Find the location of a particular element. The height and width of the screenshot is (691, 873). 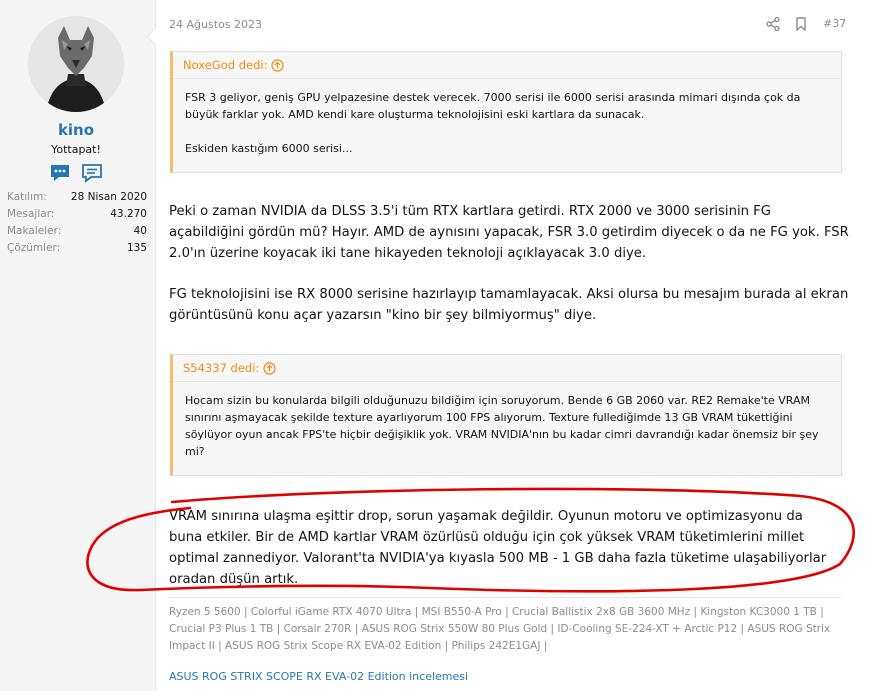

stat-messages: Mesajlar: 43.270 is located at coordinates (77, 214).